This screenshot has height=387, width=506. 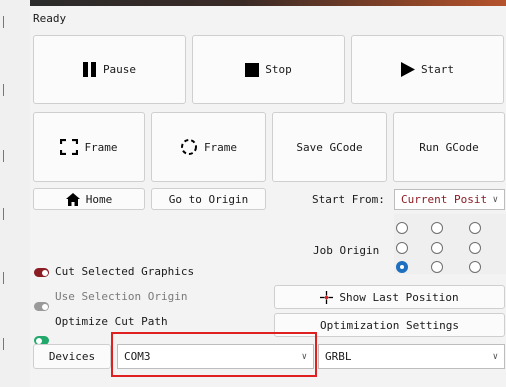 What do you see at coordinates (407, 69) in the screenshot?
I see `play-icon` at bounding box center [407, 69].